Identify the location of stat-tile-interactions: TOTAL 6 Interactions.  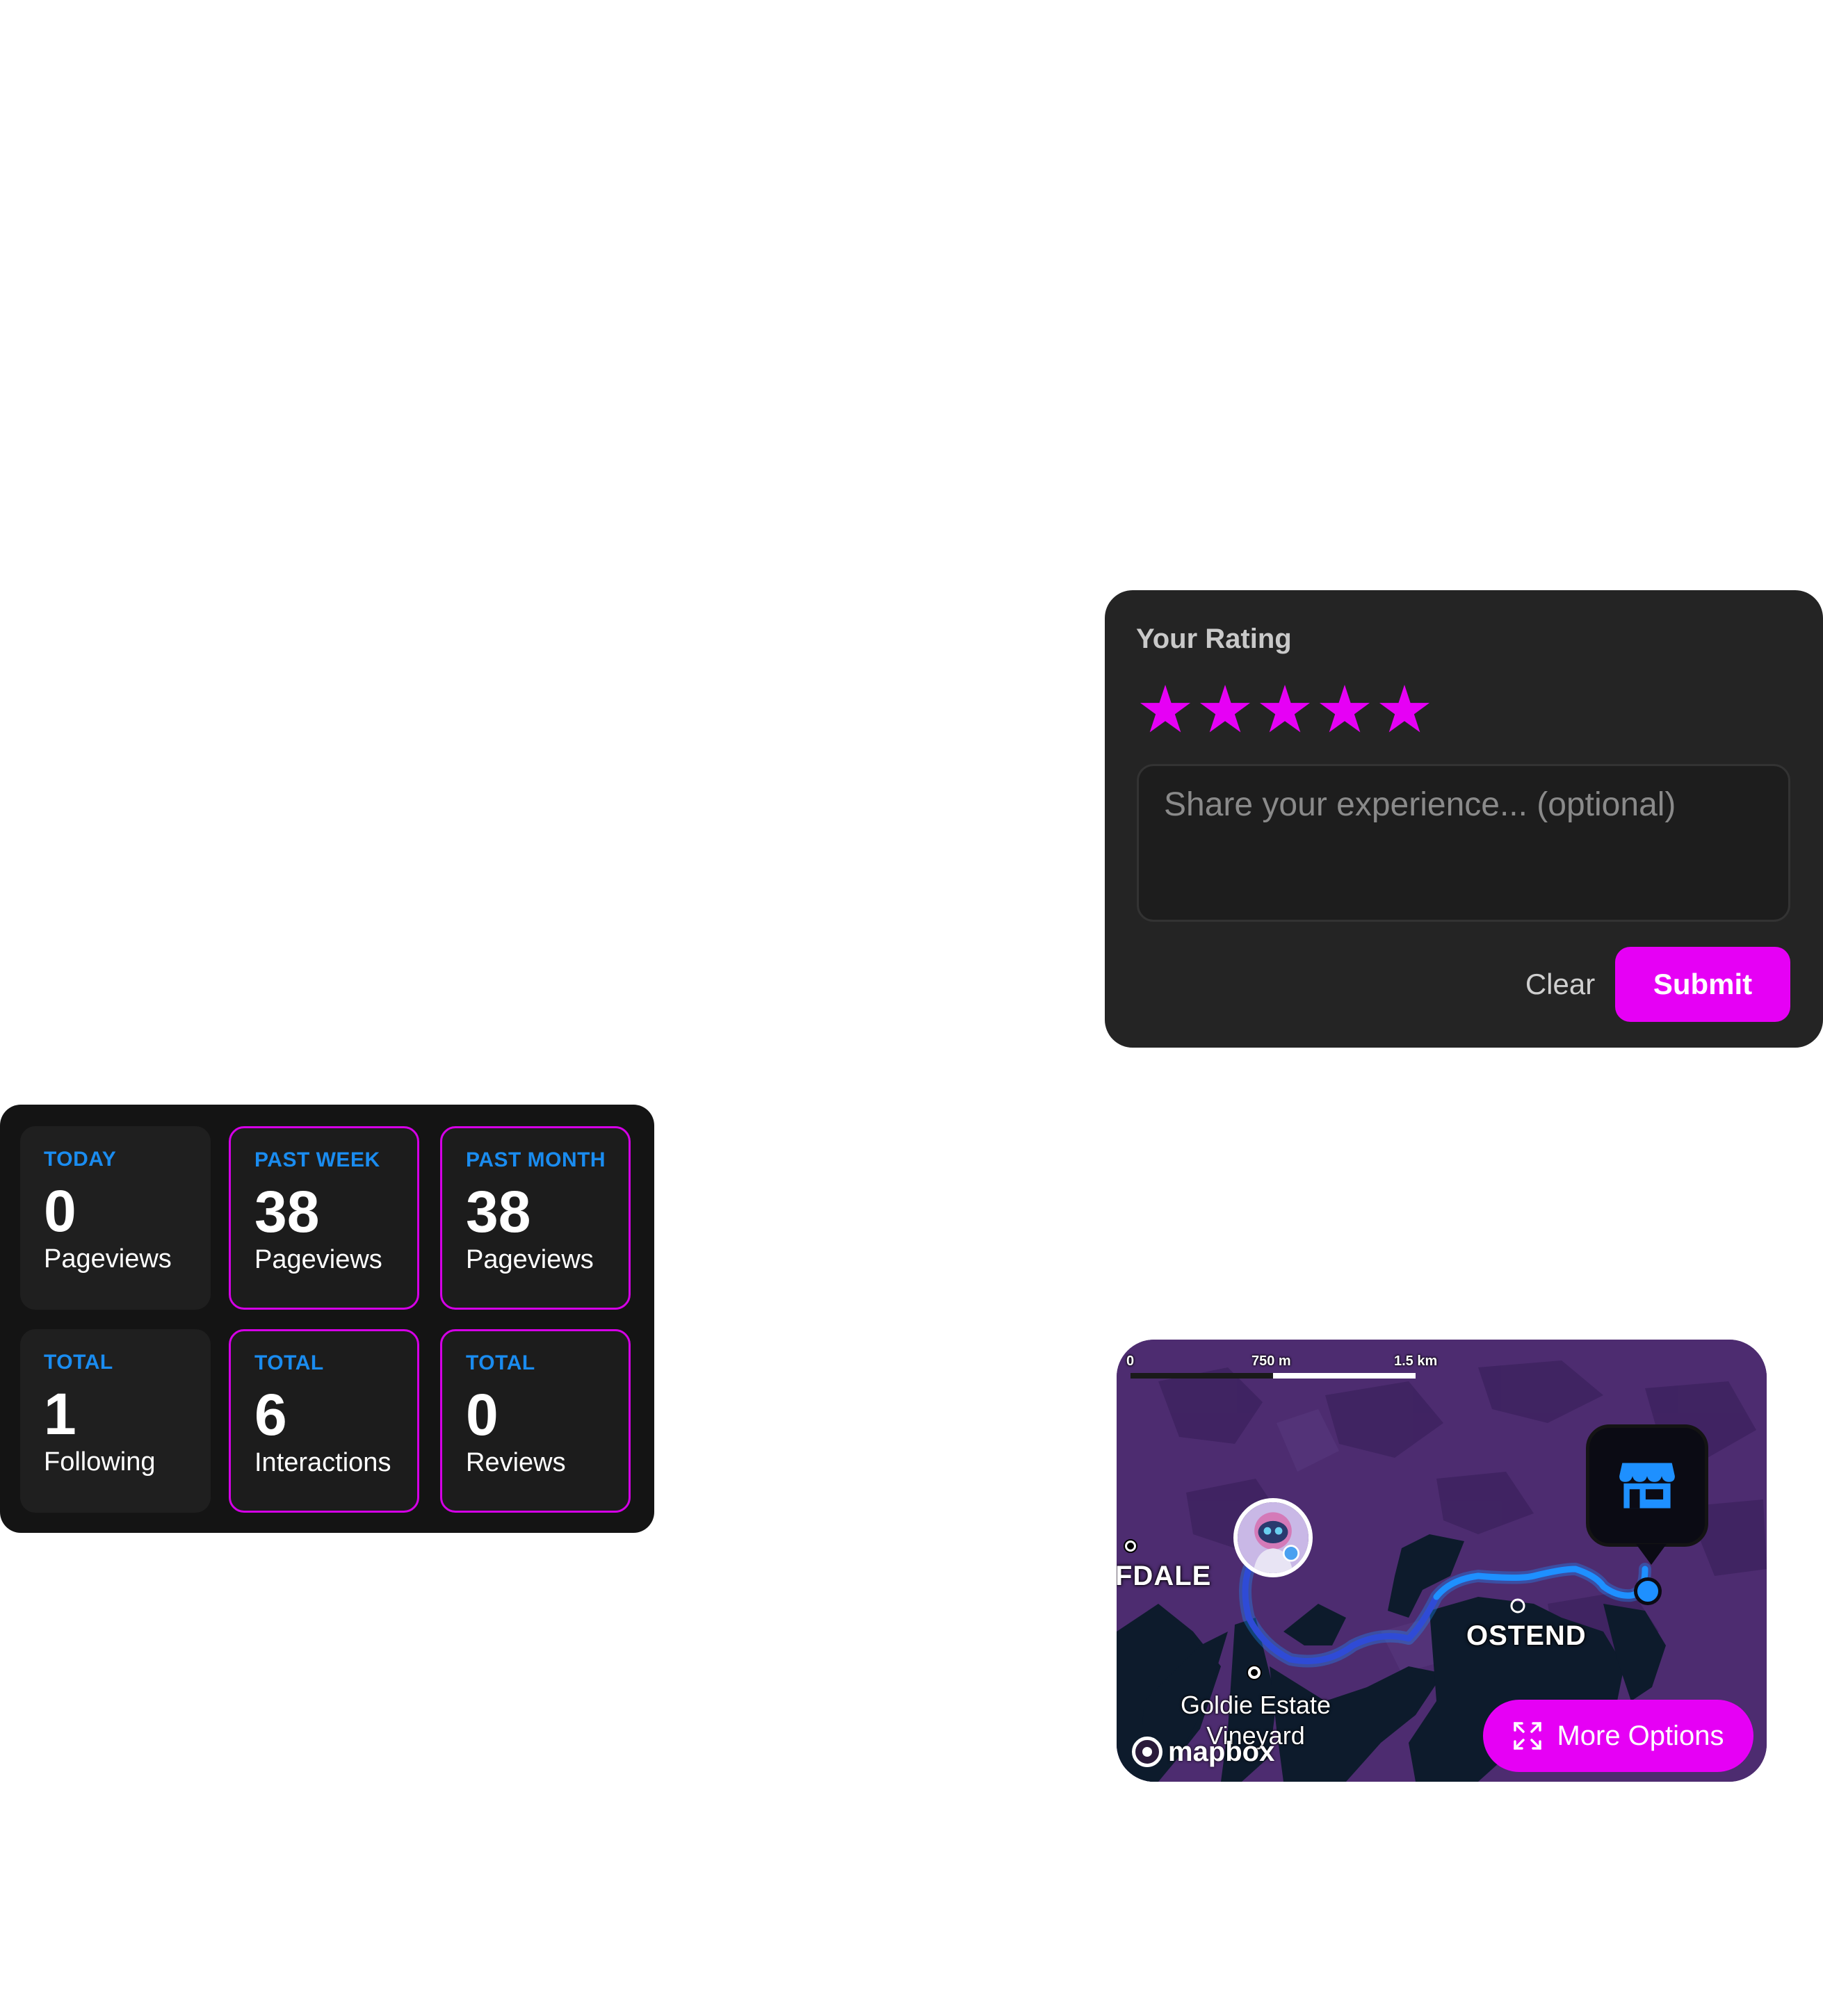
(324, 1421).